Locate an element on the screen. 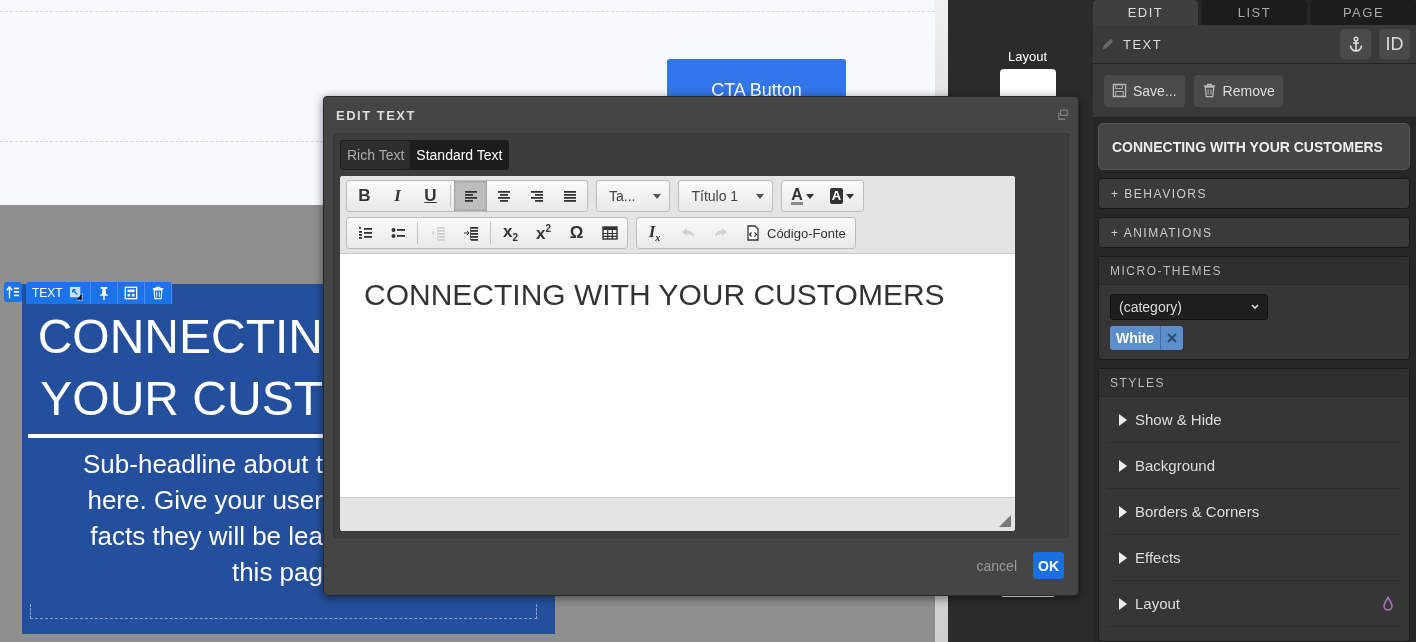 The image size is (1416, 642). editor-tab: Rich Text is located at coordinates (376, 155).